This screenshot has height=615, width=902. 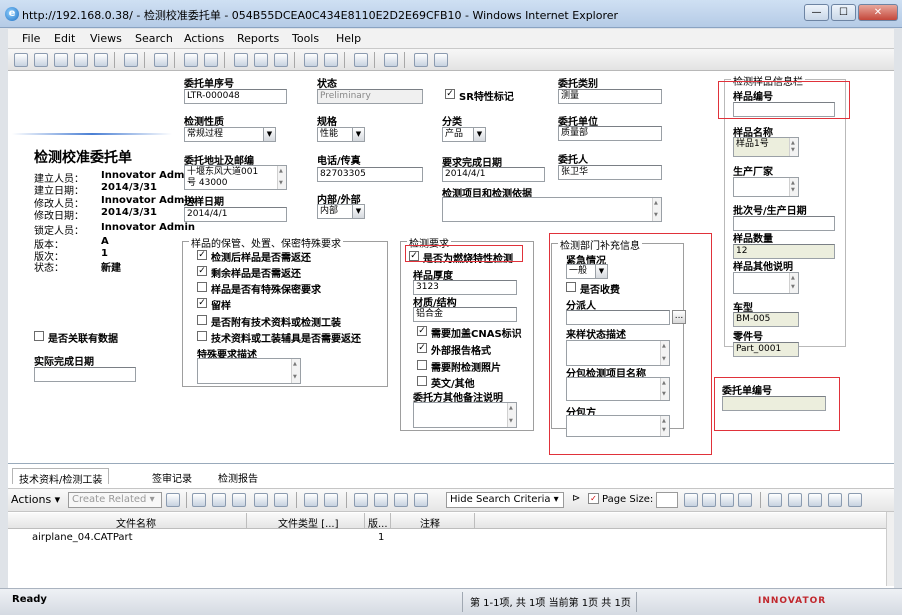 What do you see at coordinates (235, 214) in the screenshot?
I see `send-date-input: 2014/4/1` at bounding box center [235, 214].